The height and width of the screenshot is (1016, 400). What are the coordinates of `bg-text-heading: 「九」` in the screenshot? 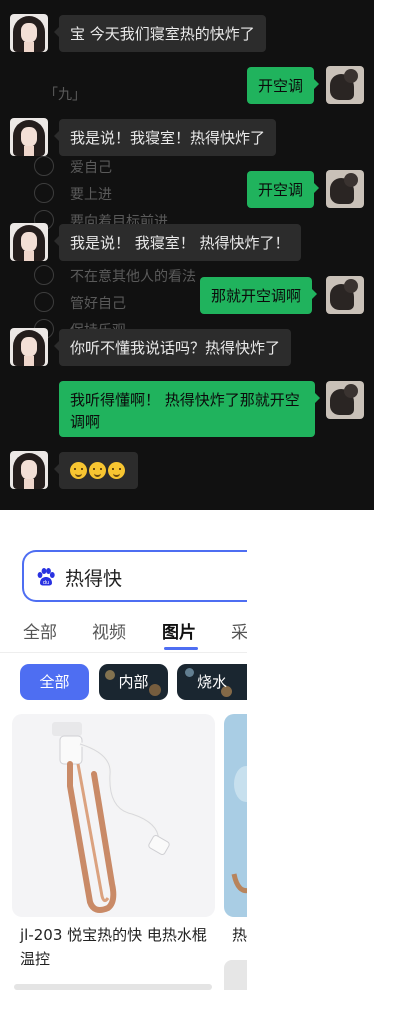 It's located at (65, 95).